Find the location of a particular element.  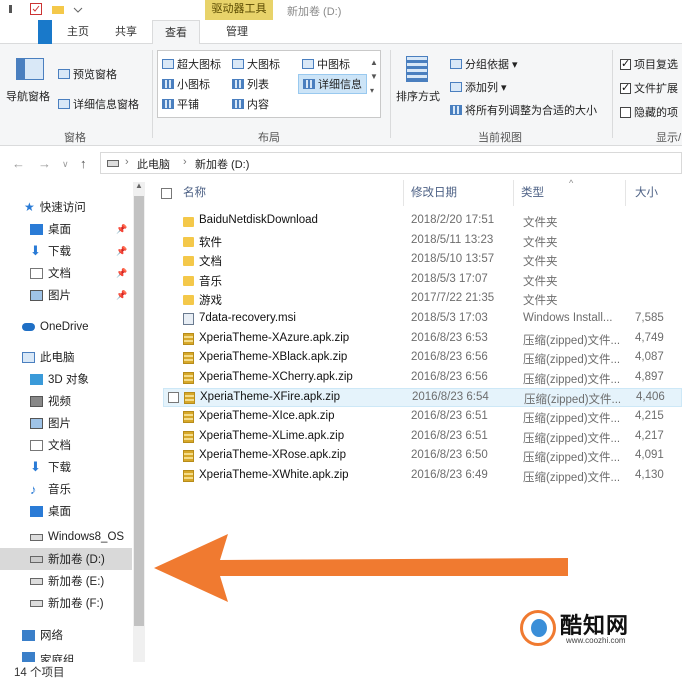

properties-icon is located at coordinates (14, 9).